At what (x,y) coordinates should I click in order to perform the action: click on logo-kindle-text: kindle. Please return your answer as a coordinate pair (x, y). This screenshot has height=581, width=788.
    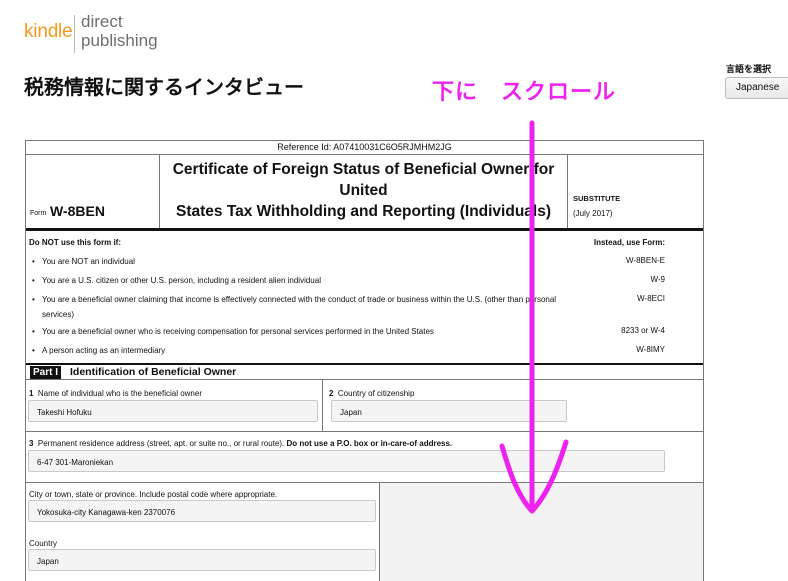
    Looking at the image, I should click on (48, 31).